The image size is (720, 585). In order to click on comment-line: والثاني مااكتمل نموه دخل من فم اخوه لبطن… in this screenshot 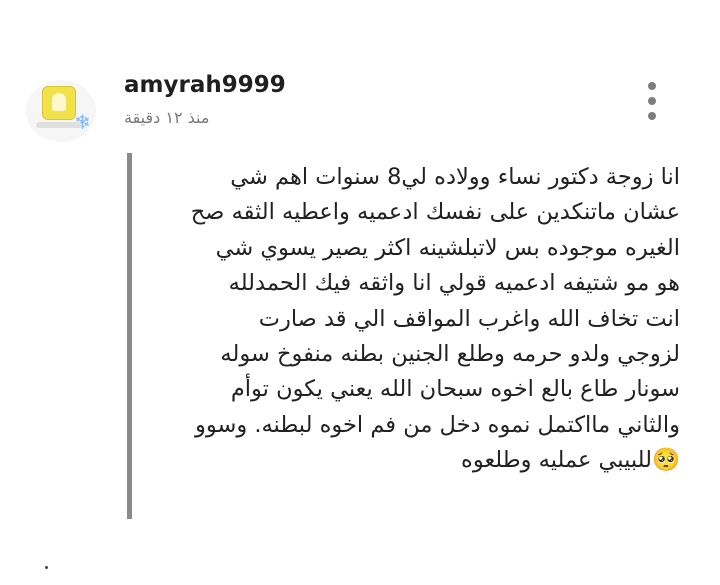, I will do `click(437, 424)`.